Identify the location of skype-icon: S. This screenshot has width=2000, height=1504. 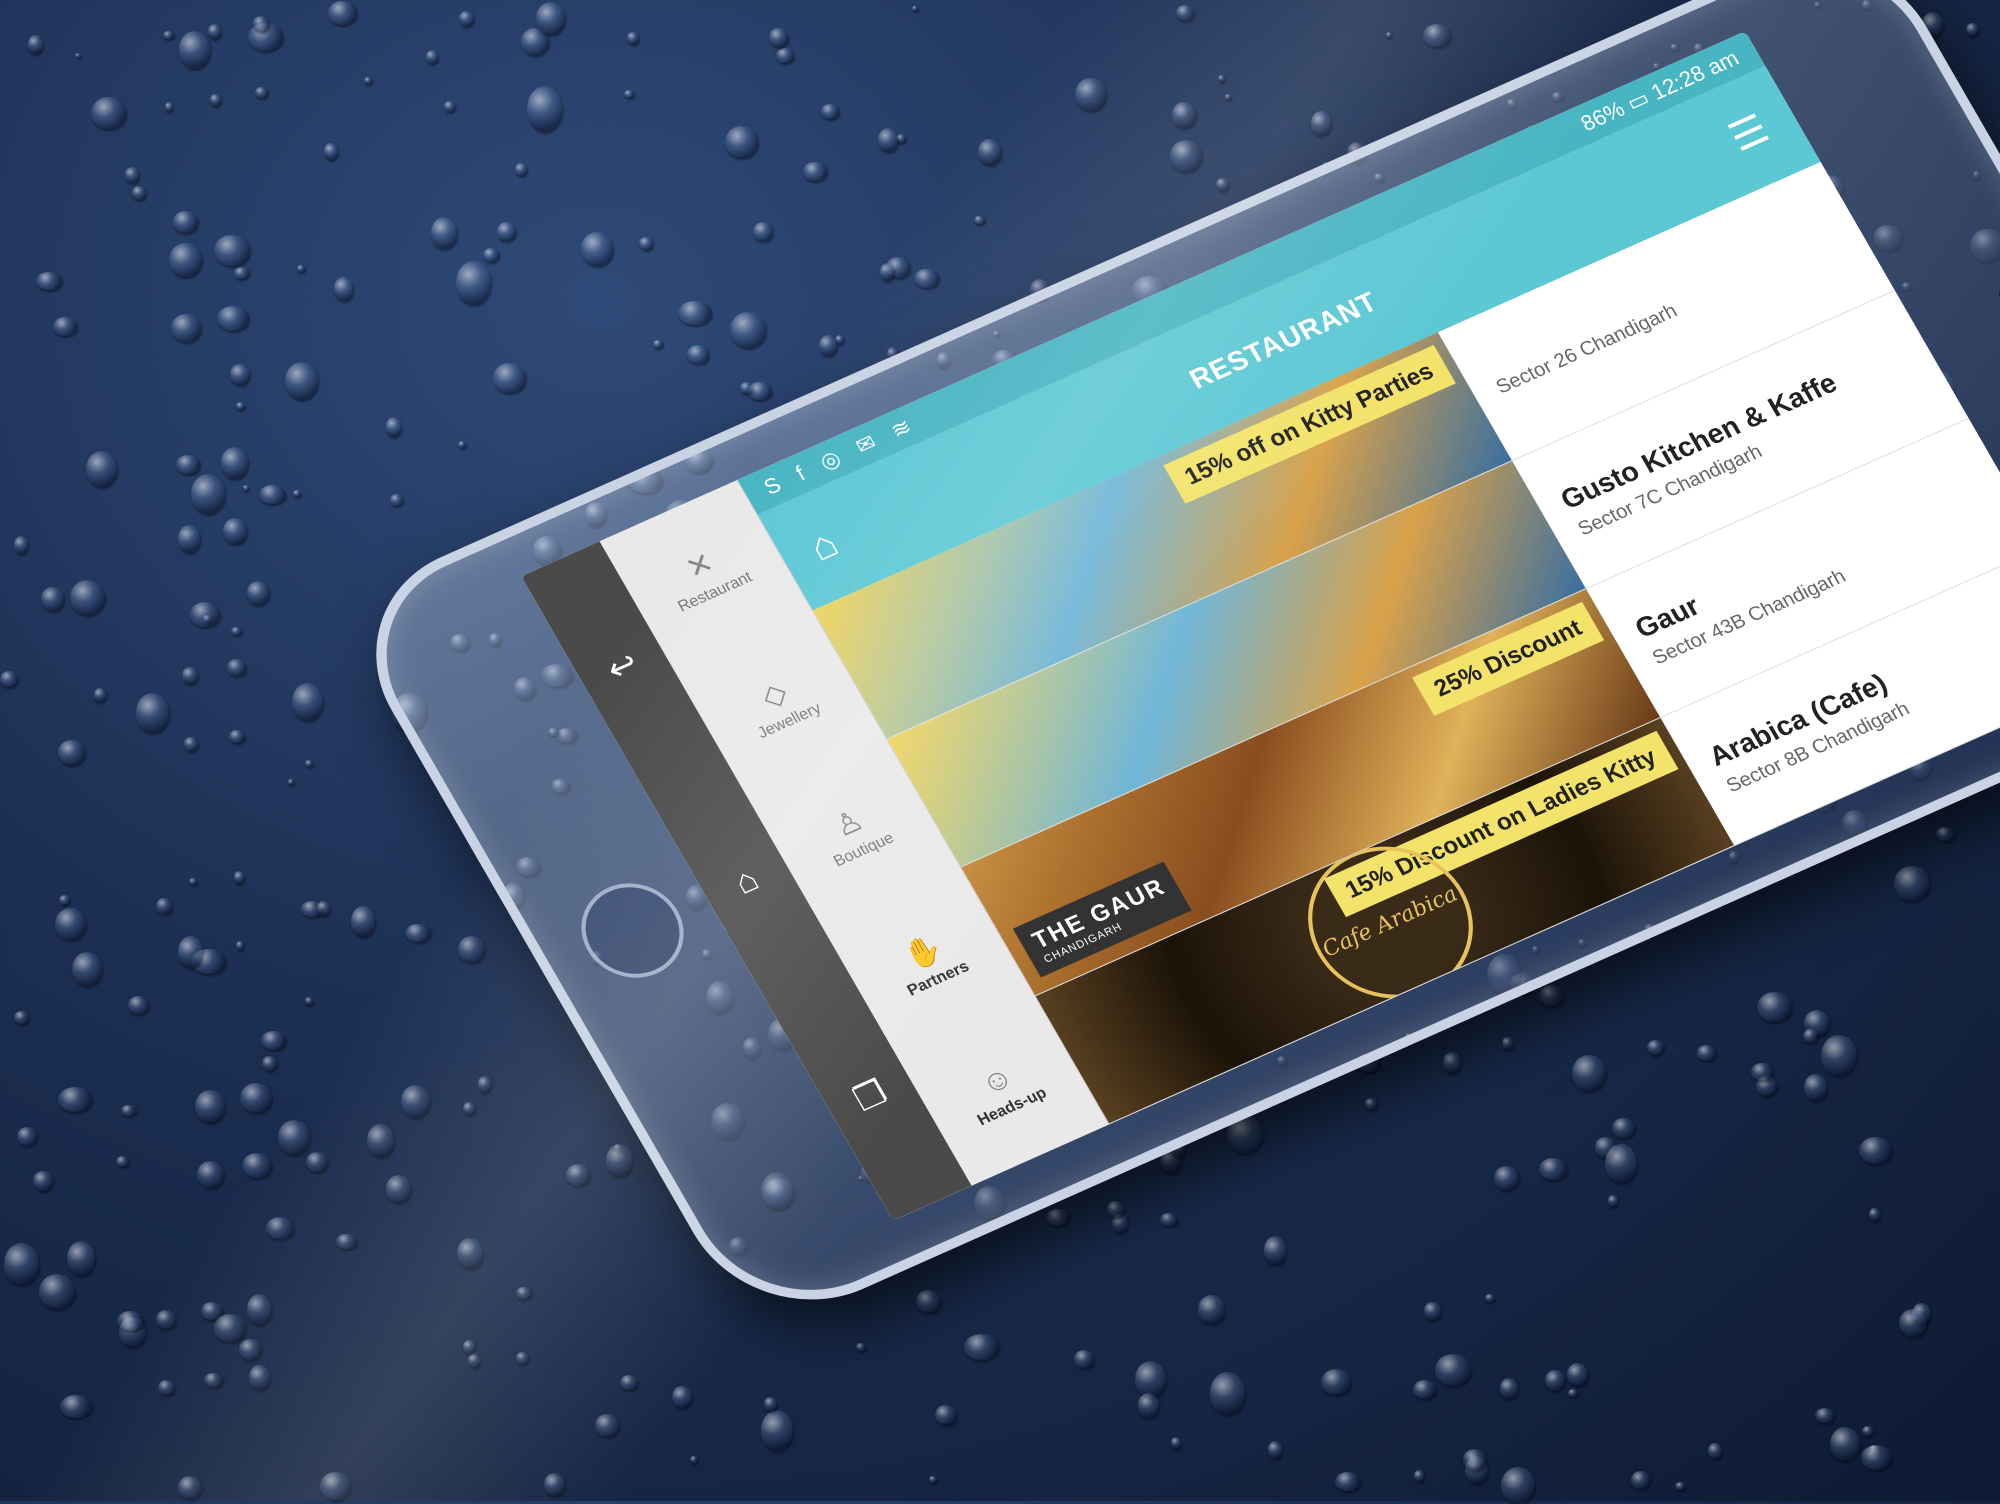
(772, 485).